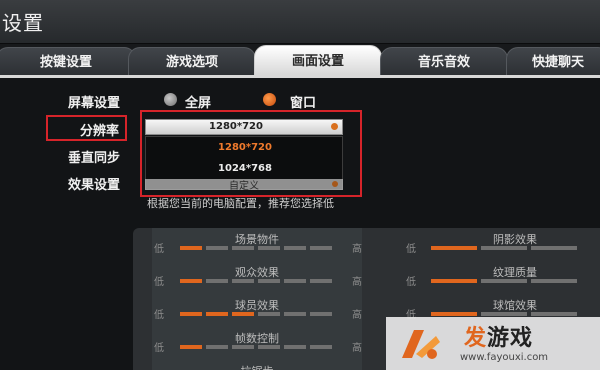 The image size is (600, 370). I want to click on vsync-label: 垂直同步, so click(94, 158).